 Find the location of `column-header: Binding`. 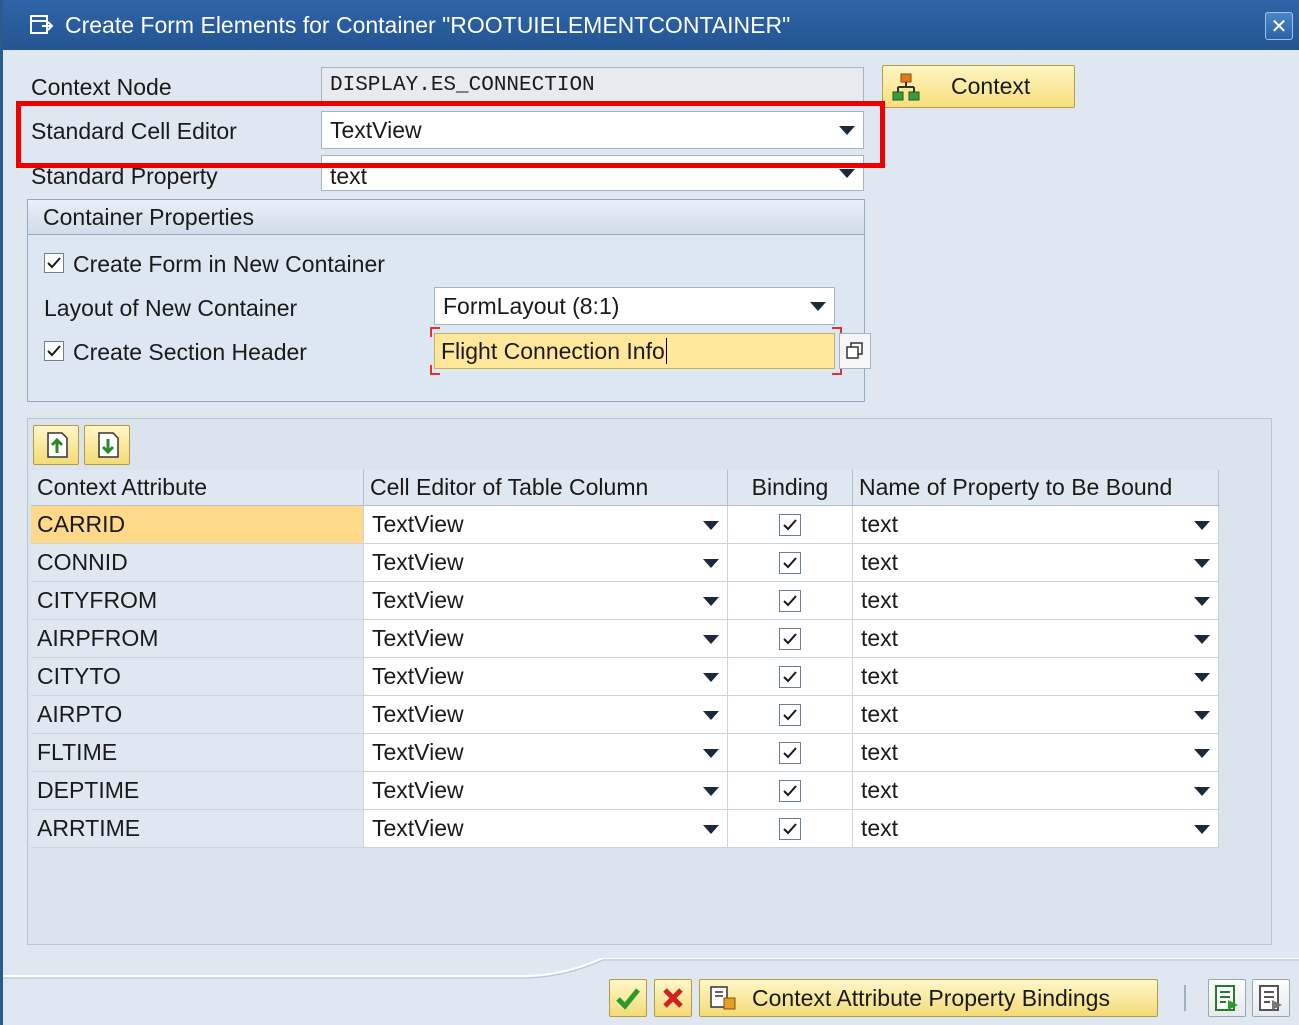

column-header: Binding is located at coordinates (790, 488).